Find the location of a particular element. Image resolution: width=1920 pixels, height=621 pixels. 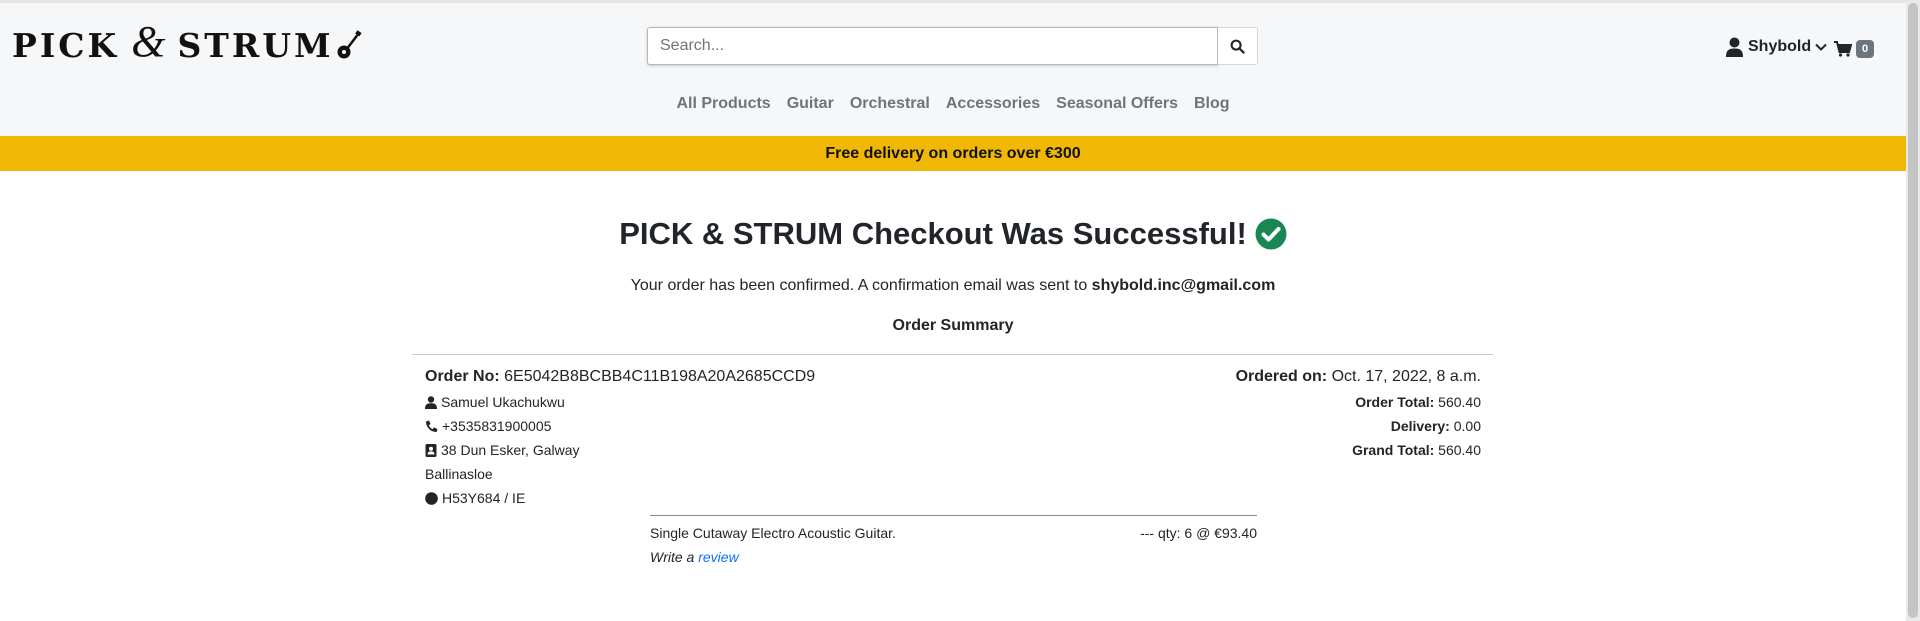

order-total-row: Order Total: 560.40 is located at coordinates (1358, 402).